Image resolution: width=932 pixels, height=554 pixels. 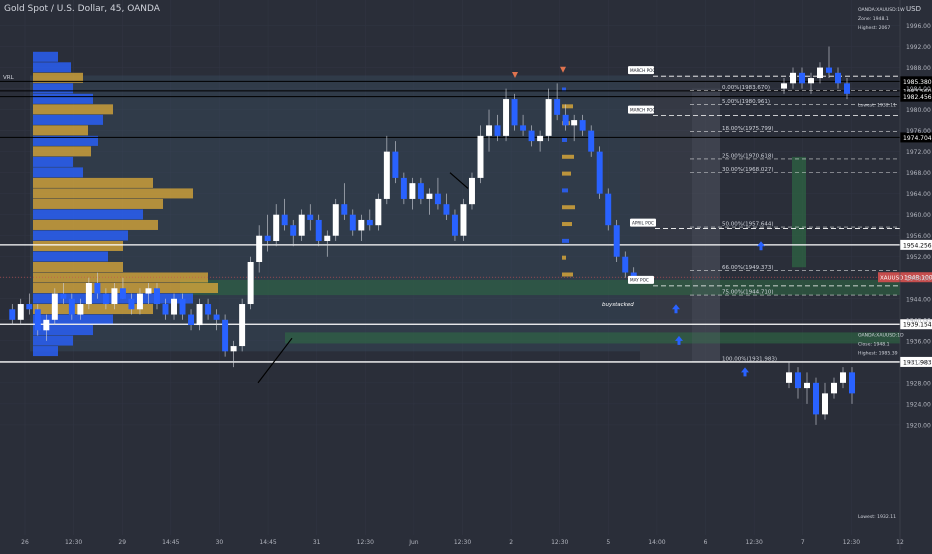 What do you see at coordinates (918, 131) in the screenshot?
I see `y-tick-label: 1976.00` at bounding box center [918, 131].